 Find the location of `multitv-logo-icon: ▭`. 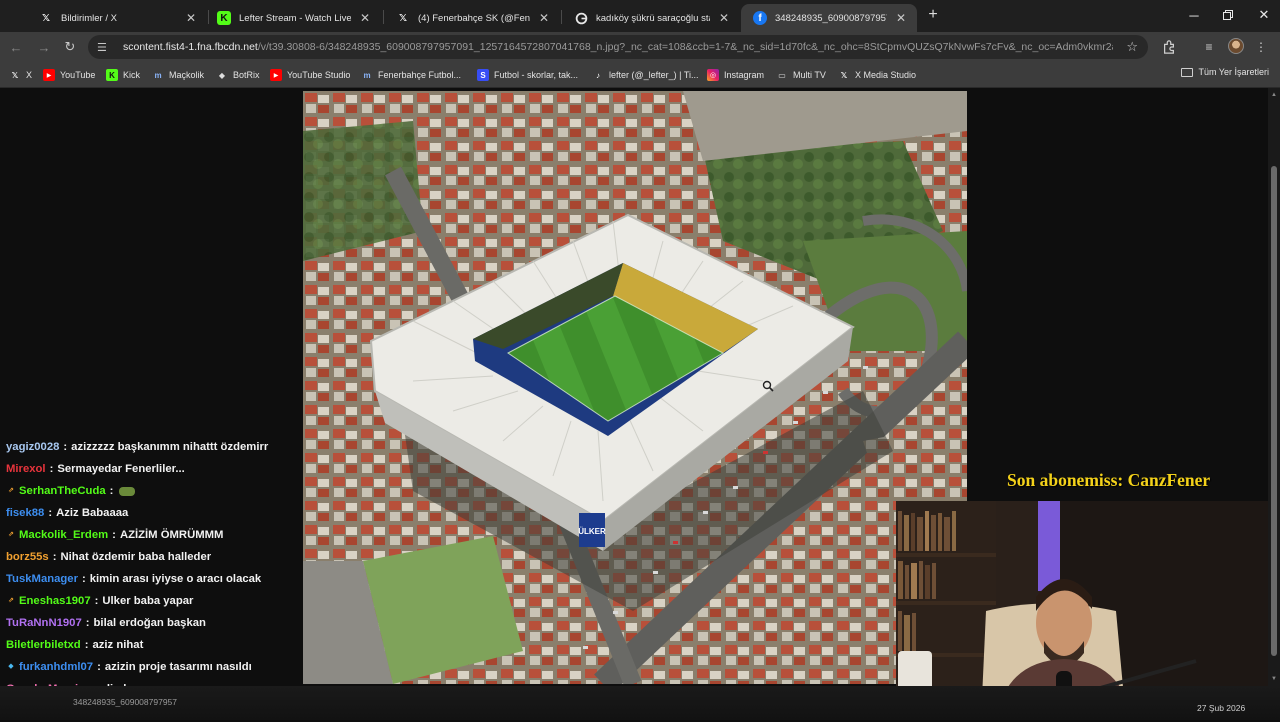

multitv-logo-icon: ▭ is located at coordinates (782, 75).